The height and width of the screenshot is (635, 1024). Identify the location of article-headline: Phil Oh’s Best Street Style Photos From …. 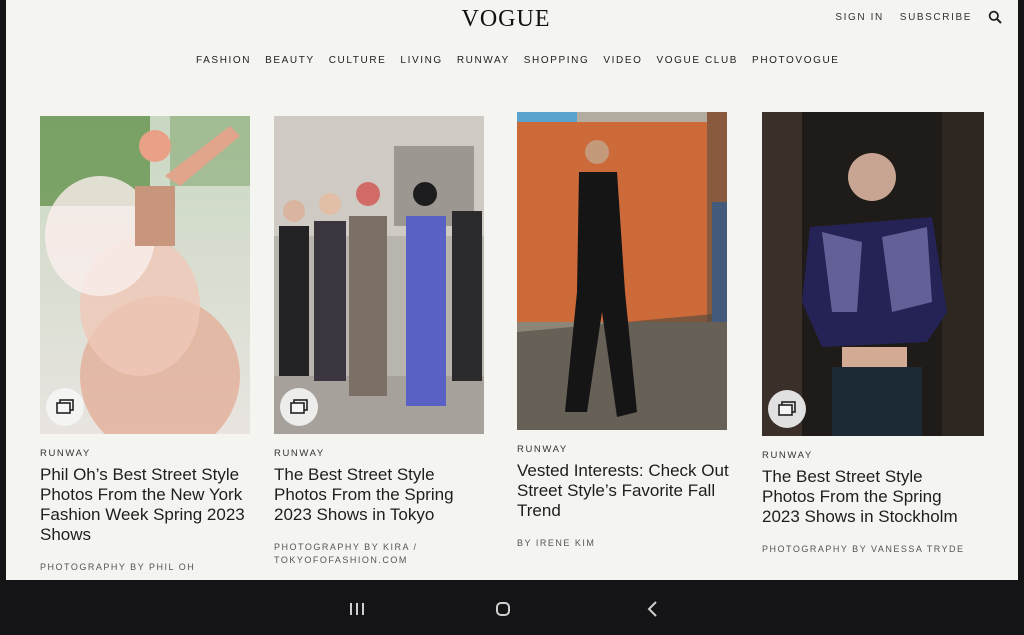
(147, 505).